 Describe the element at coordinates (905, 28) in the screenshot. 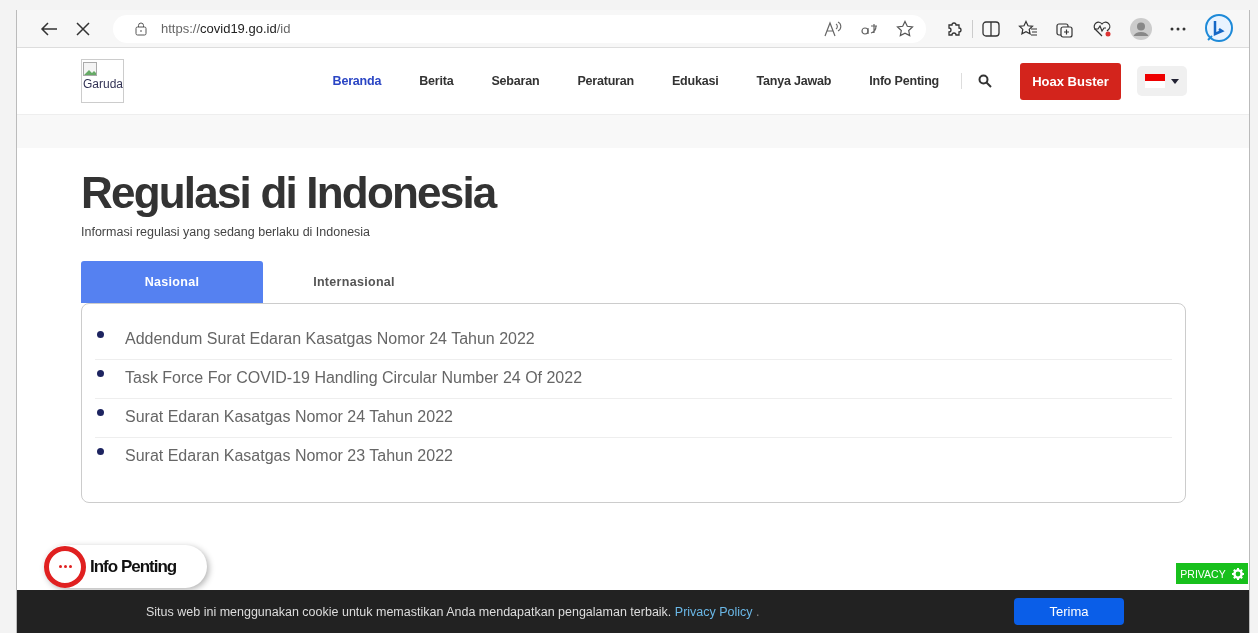

I see `star-icon` at that location.